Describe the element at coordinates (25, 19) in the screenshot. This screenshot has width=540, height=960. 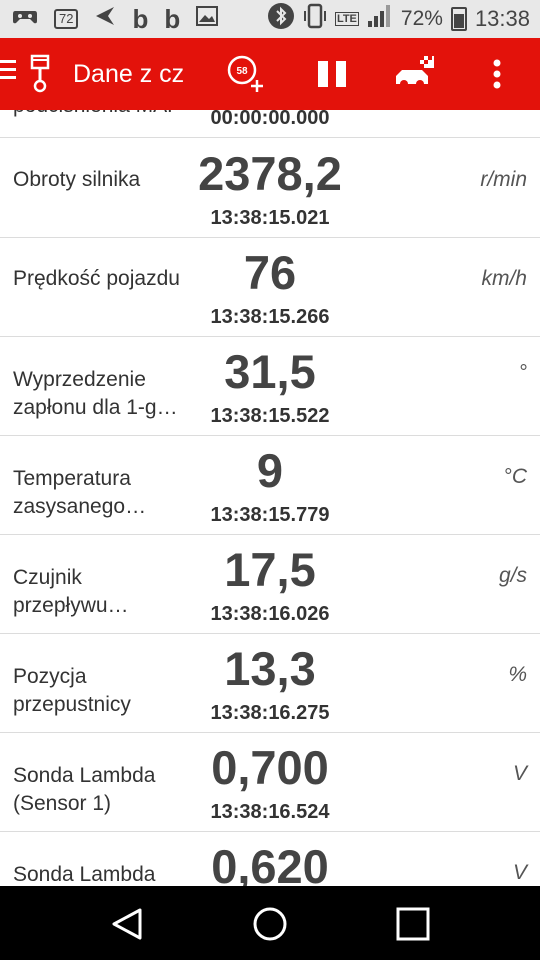
I see `gamepad-icon` at that location.